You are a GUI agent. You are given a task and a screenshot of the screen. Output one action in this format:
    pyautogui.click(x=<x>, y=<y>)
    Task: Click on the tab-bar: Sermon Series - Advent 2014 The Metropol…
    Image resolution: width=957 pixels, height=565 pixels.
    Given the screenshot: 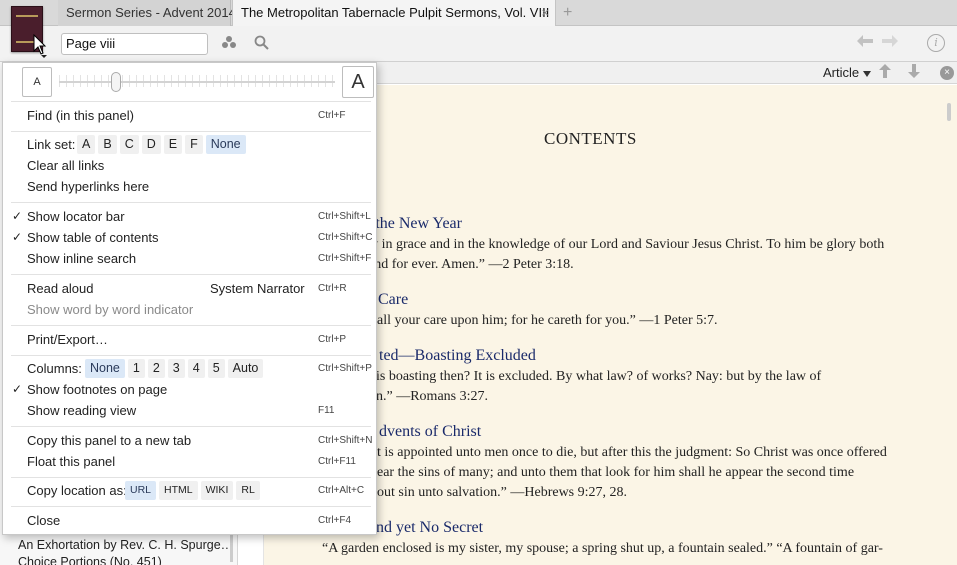 What is the action you would take?
    pyautogui.click(x=478, y=13)
    